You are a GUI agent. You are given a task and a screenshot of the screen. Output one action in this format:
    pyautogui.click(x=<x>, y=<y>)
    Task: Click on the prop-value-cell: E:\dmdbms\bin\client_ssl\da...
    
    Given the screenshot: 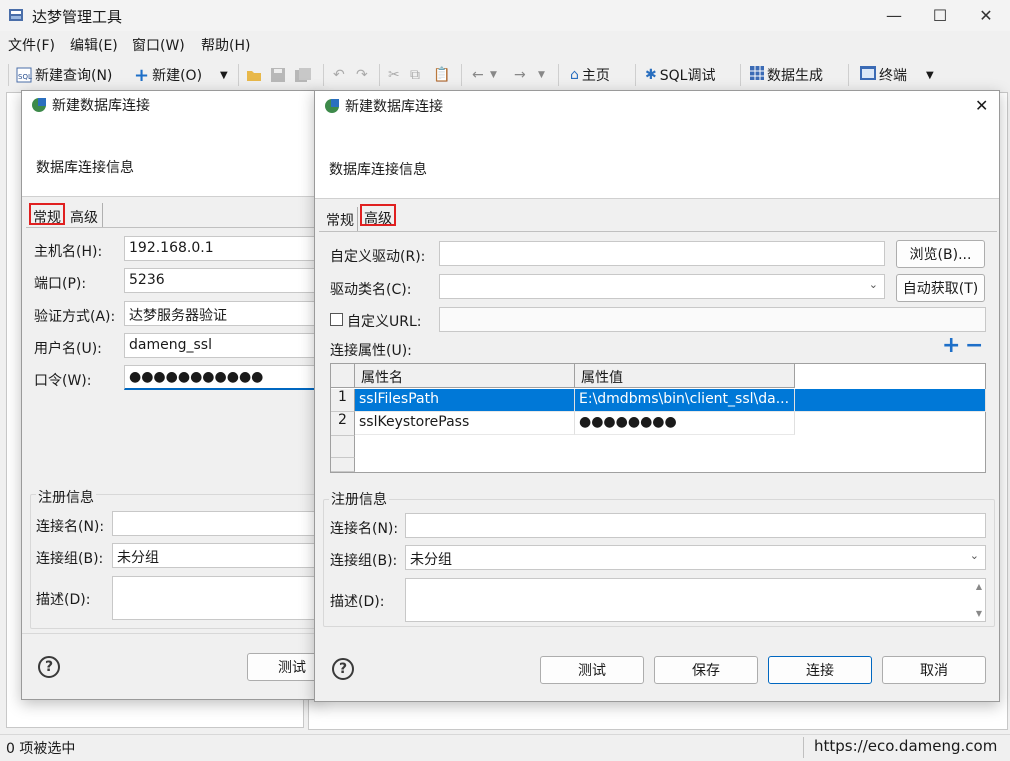 What is the action you would take?
    pyautogui.click(x=685, y=400)
    